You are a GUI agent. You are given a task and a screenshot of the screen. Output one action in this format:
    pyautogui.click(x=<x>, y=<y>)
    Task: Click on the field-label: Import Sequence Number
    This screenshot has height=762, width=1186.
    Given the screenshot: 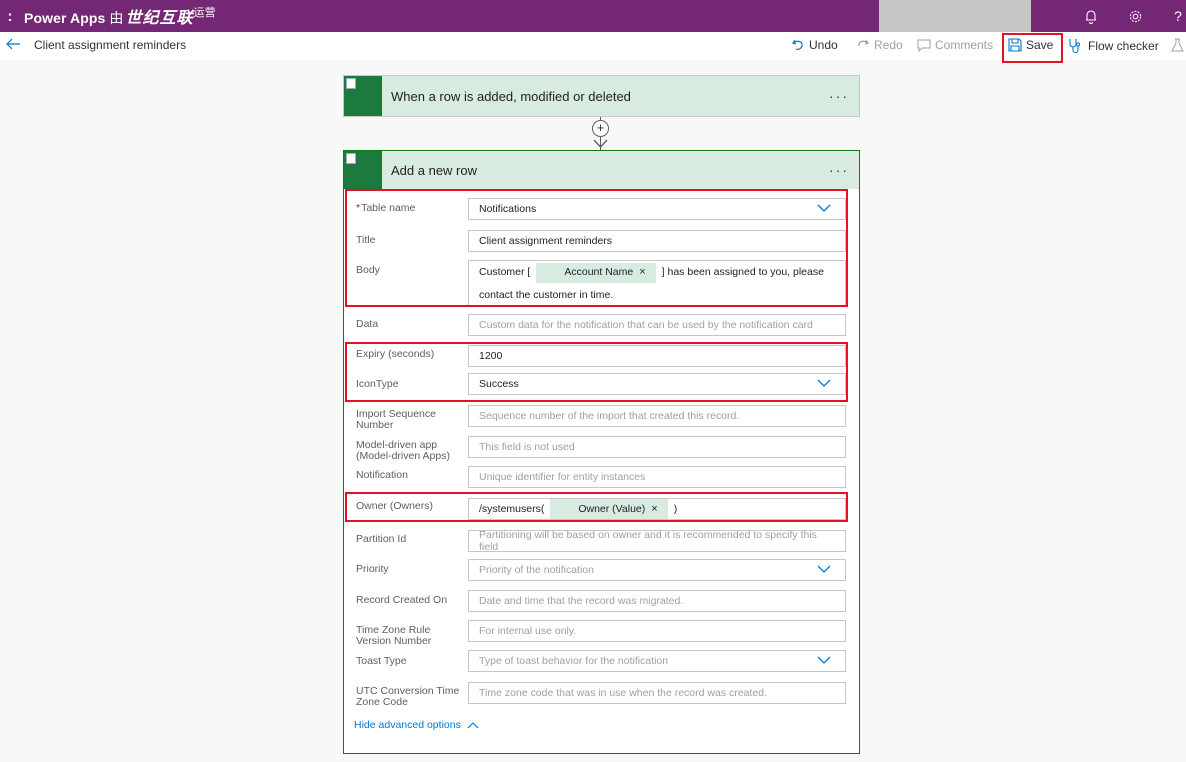 What is the action you would take?
    pyautogui.click(x=396, y=419)
    